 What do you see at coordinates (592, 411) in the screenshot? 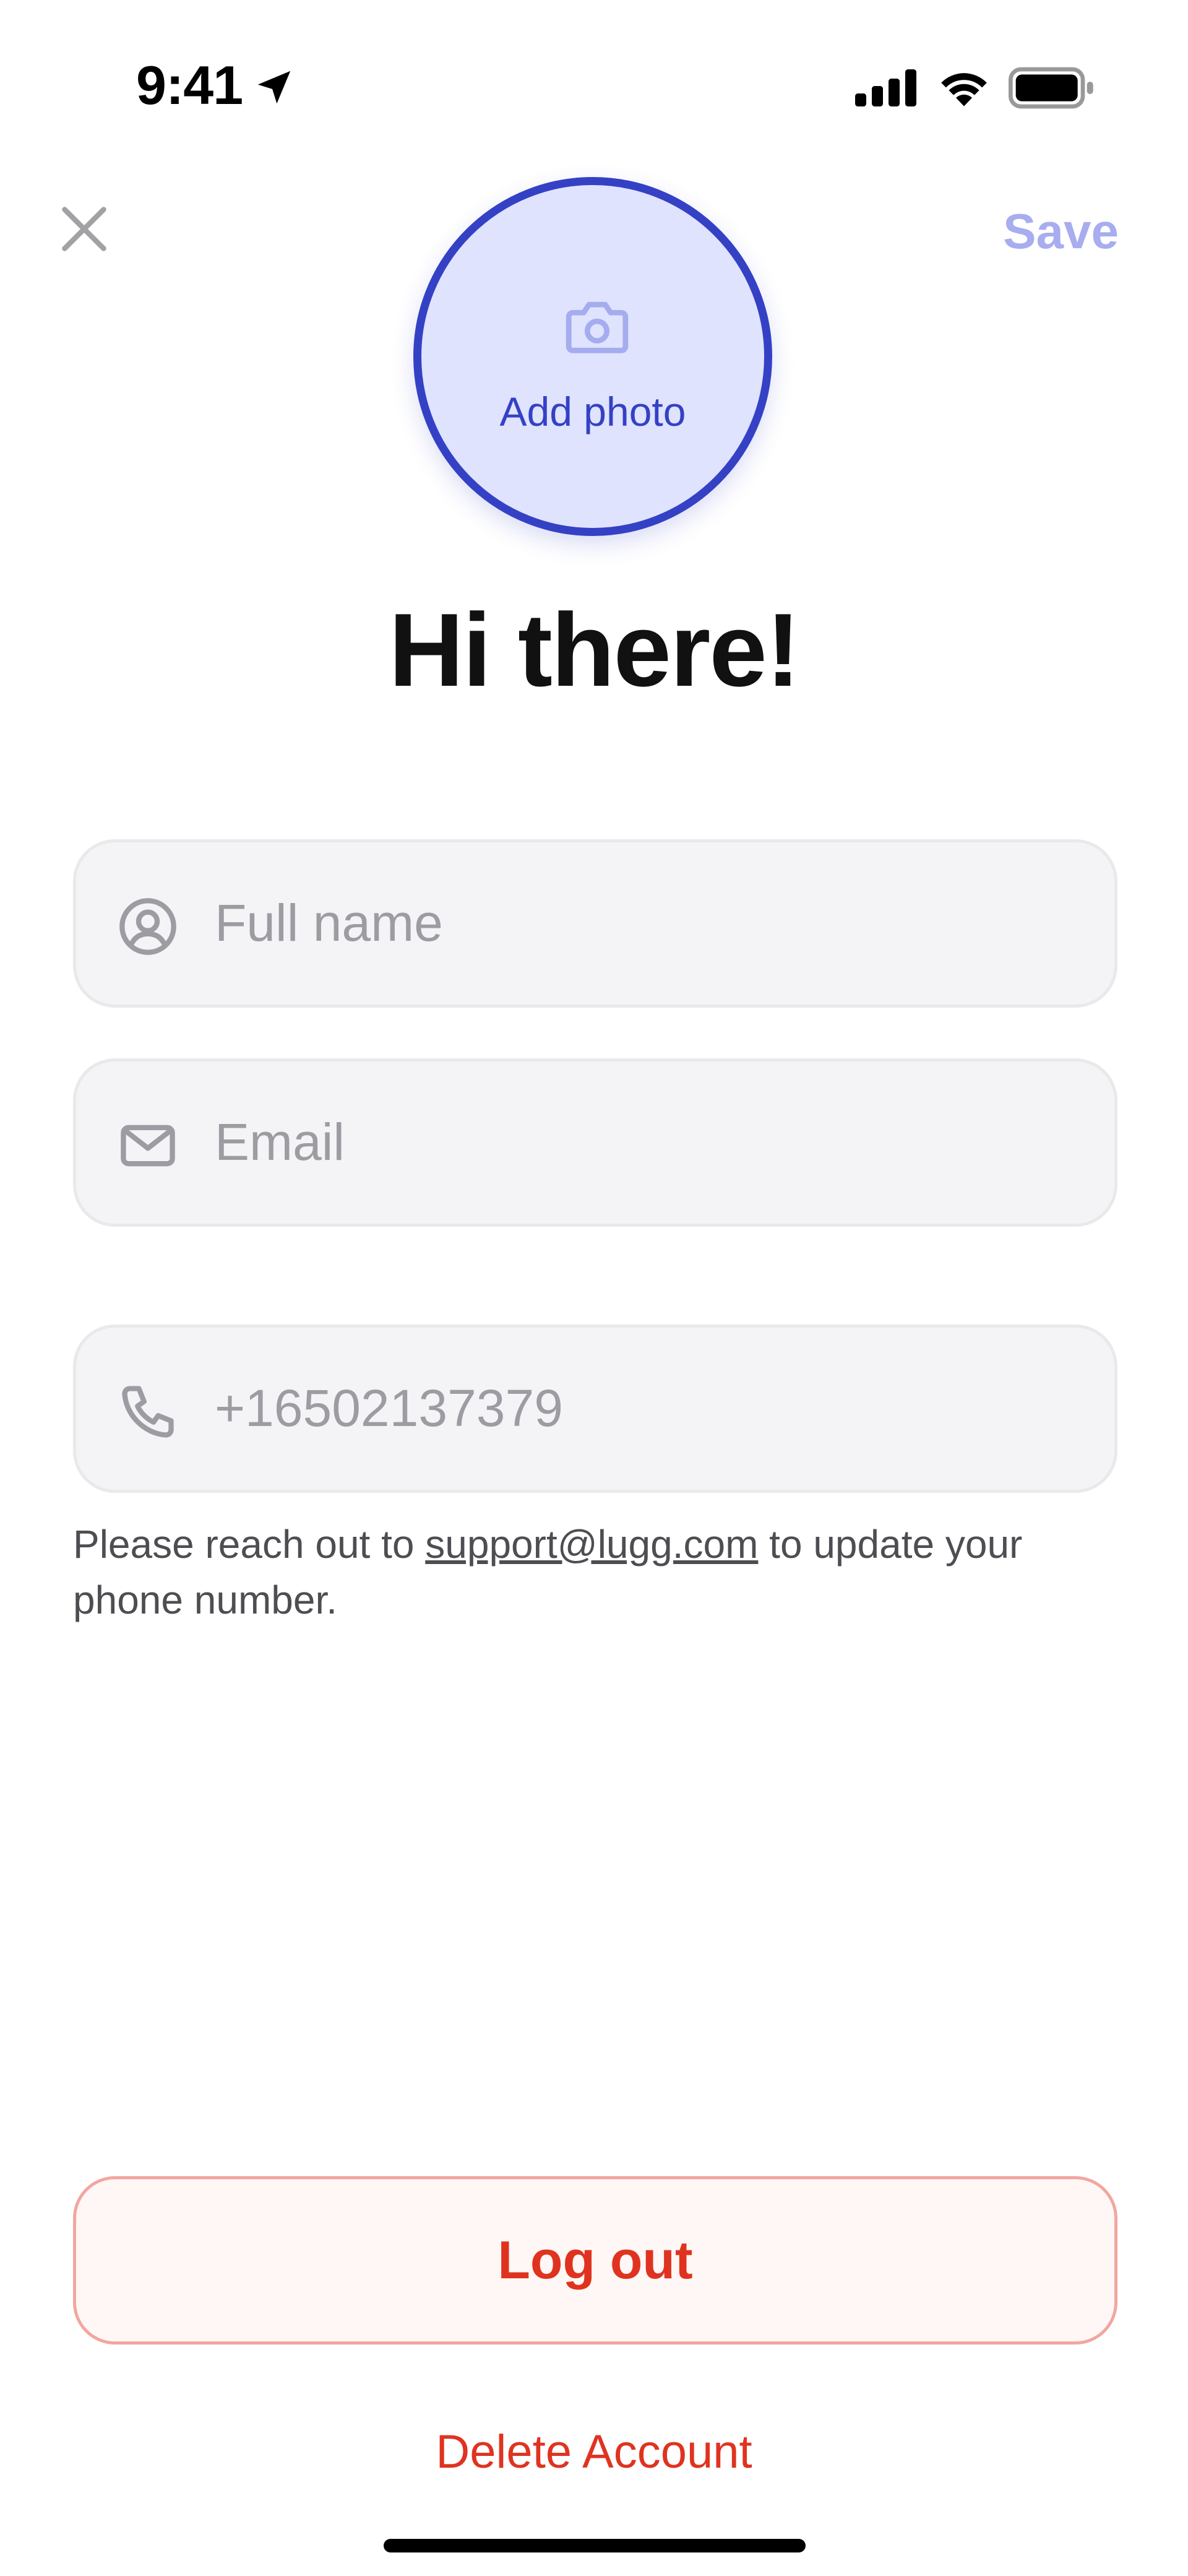
I see `add-photo-label: Add photo` at bounding box center [592, 411].